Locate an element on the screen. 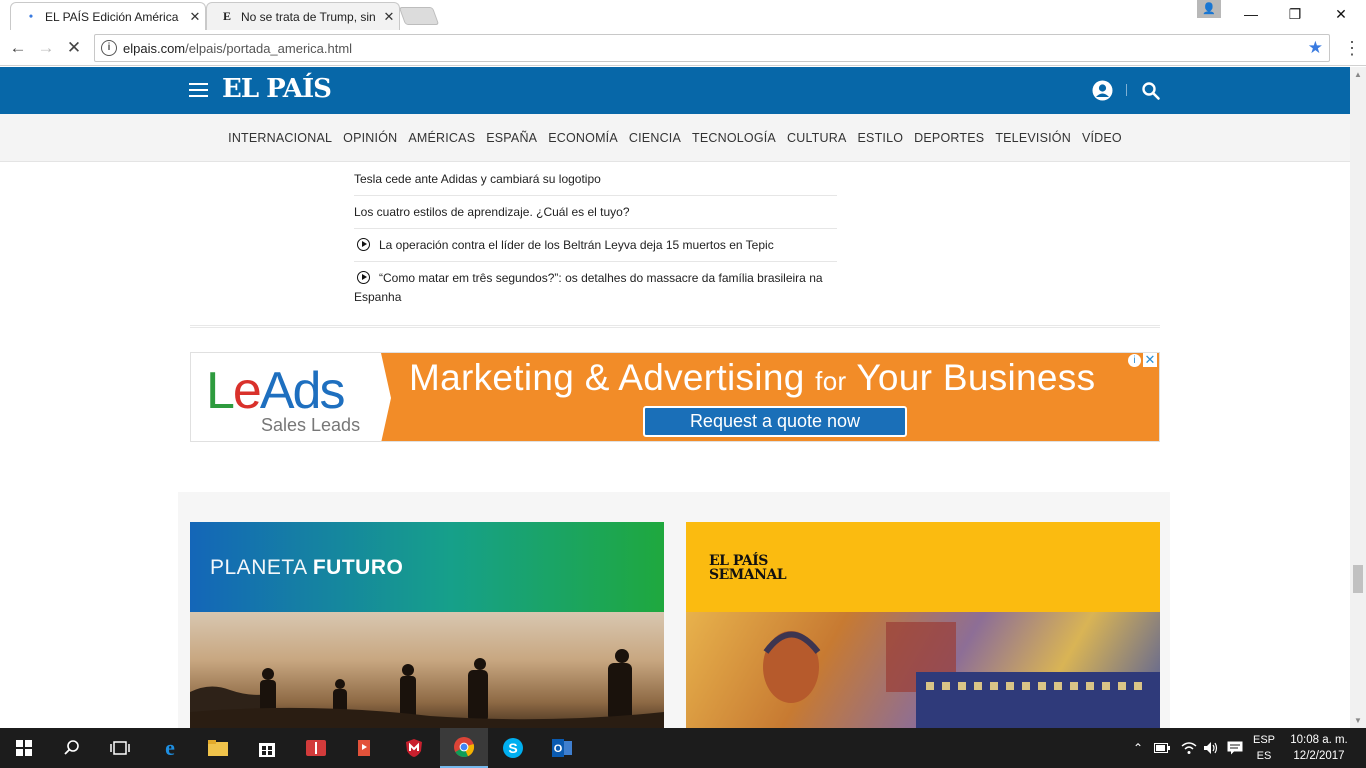  new-tab-button is located at coordinates (419, 16).